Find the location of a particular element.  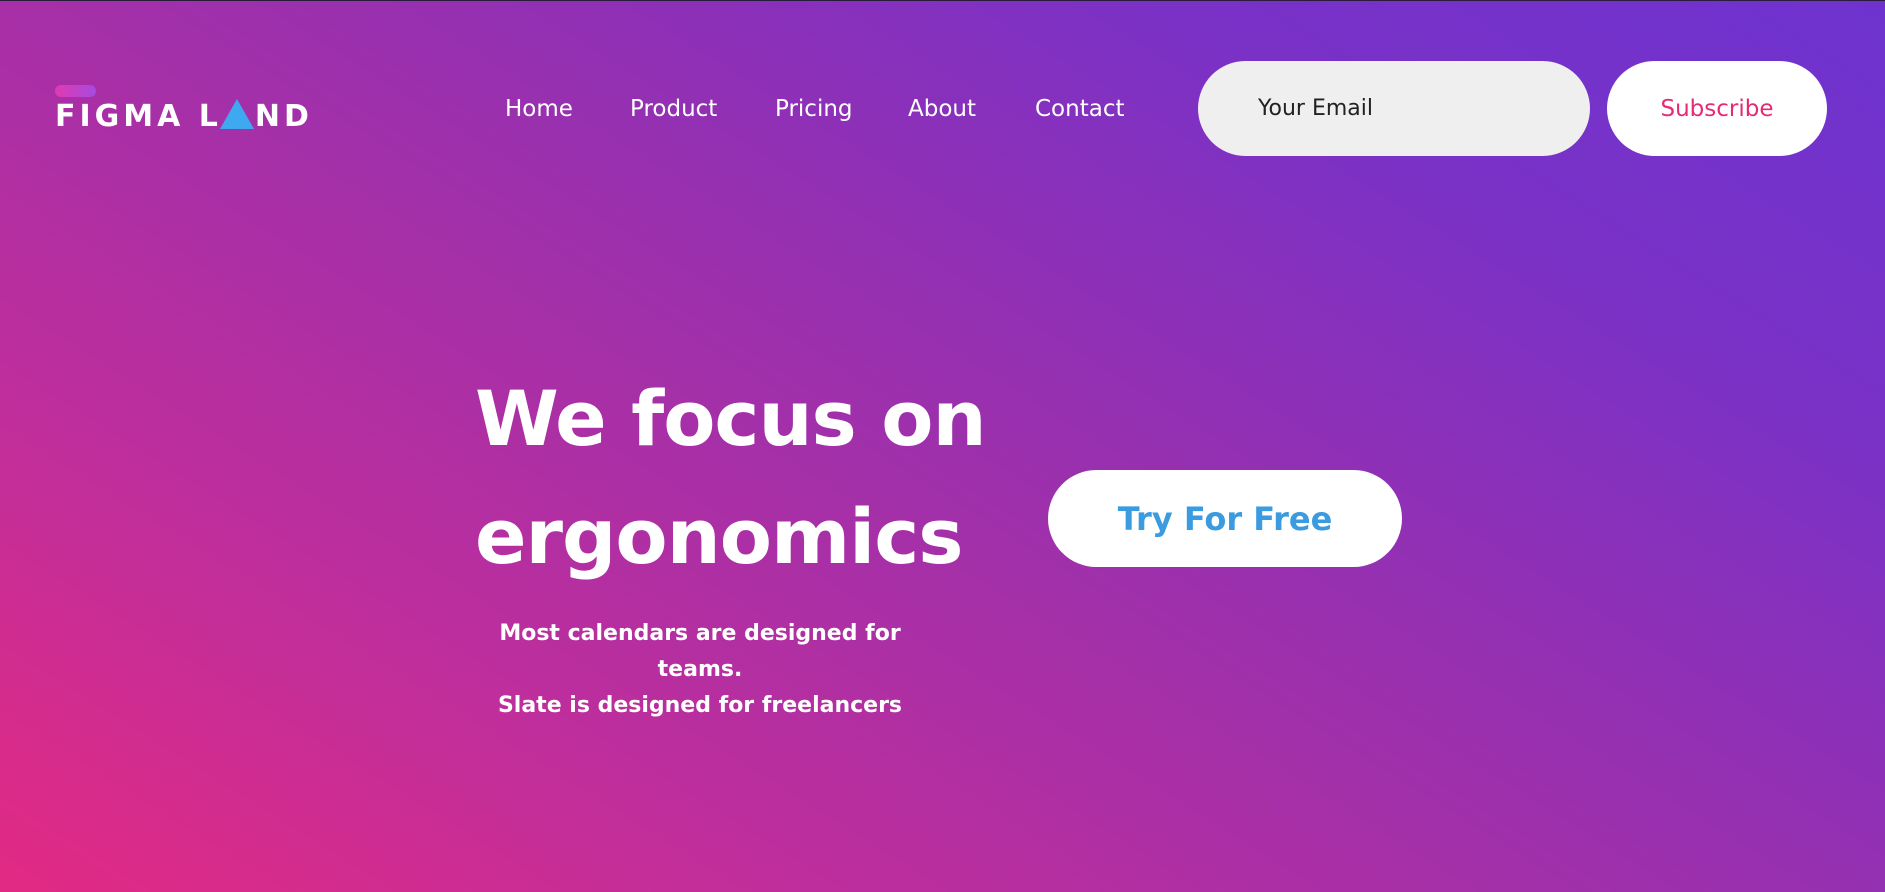

subscribe-button: Subscribe is located at coordinates (1717, 108).